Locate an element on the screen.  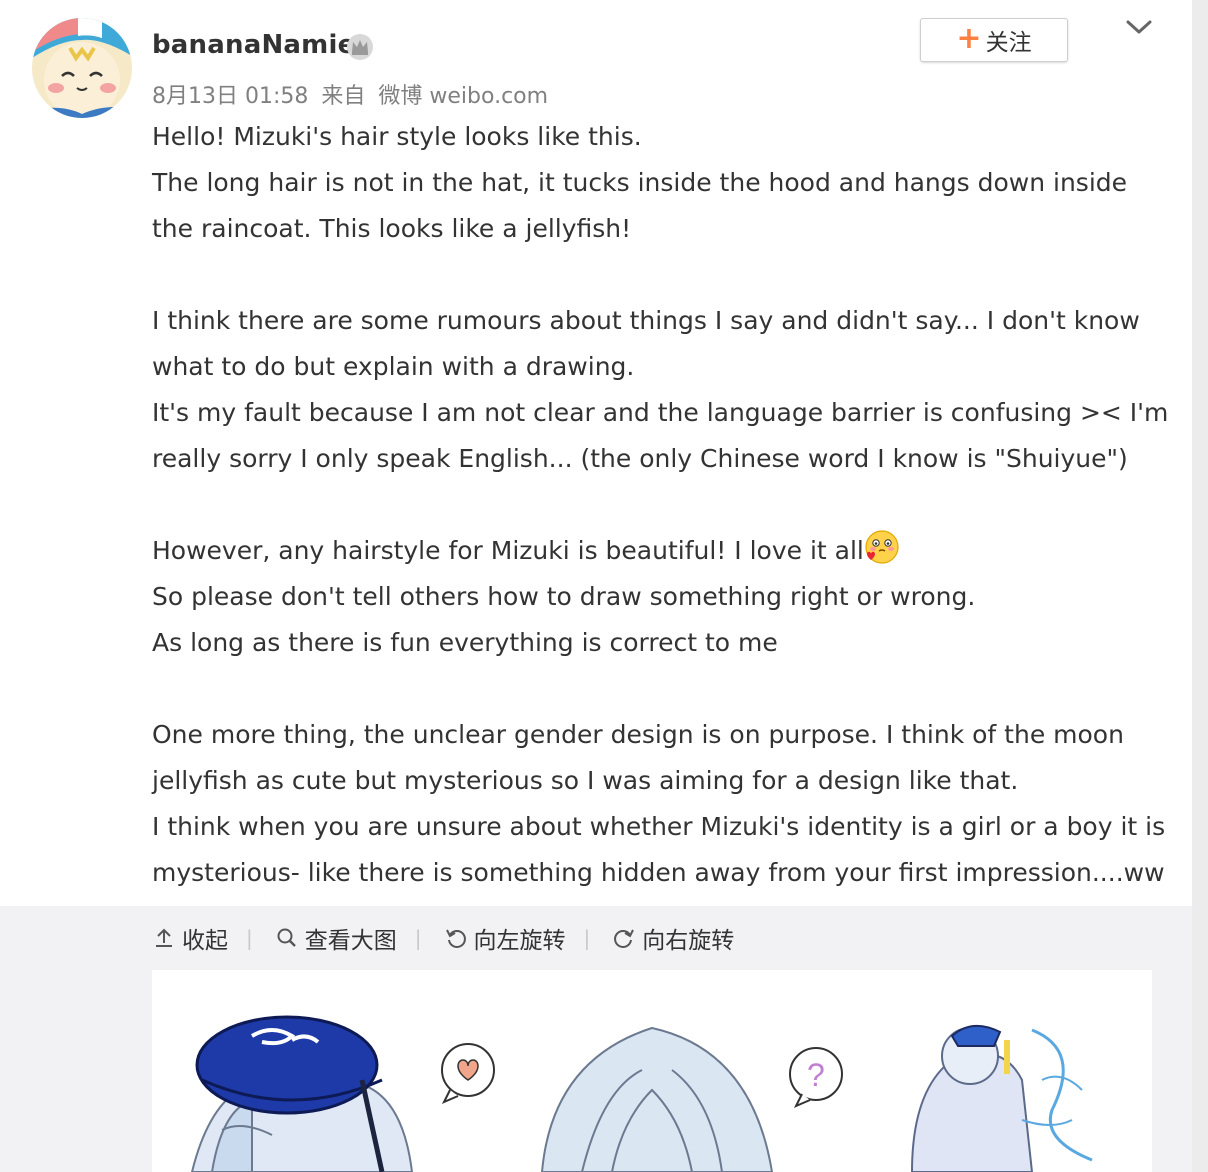
view-large-label: 查看大图 is located at coordinates (350, 941).